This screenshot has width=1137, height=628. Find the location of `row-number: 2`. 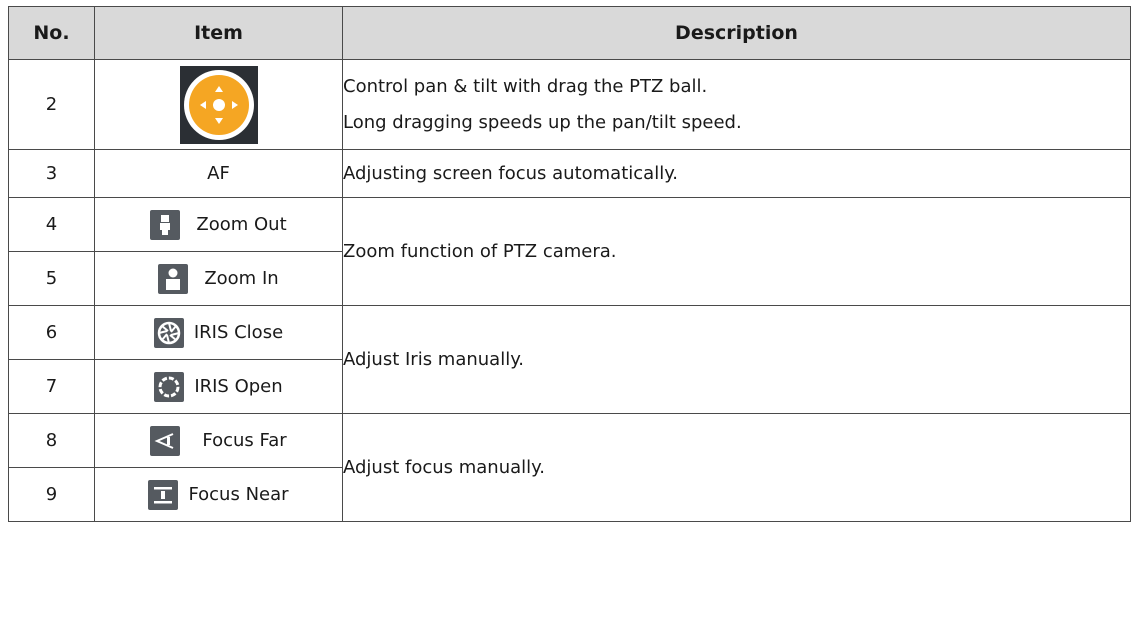

row-number: 2 is located at coordinates (51, 104).